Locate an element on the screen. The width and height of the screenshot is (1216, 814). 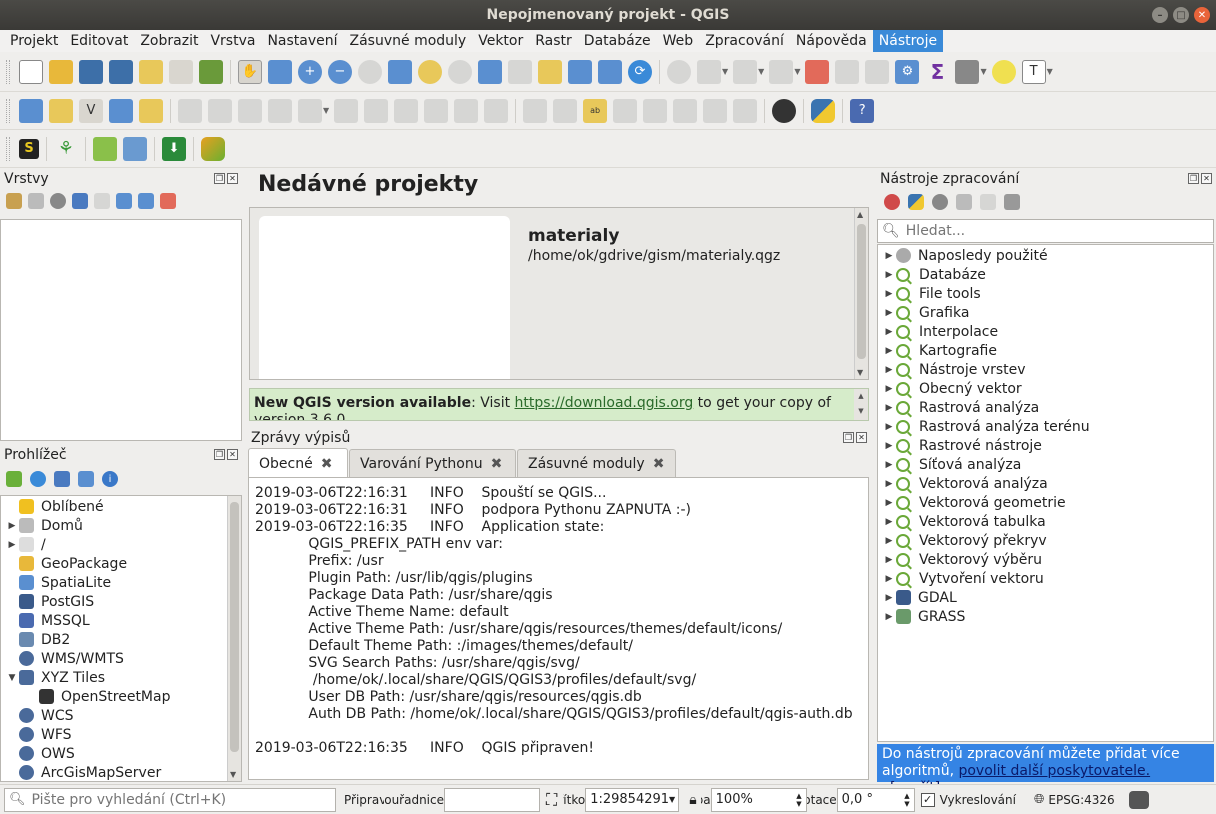
browser-item: ArcGisMapServer is located at coordinates (115, 772).